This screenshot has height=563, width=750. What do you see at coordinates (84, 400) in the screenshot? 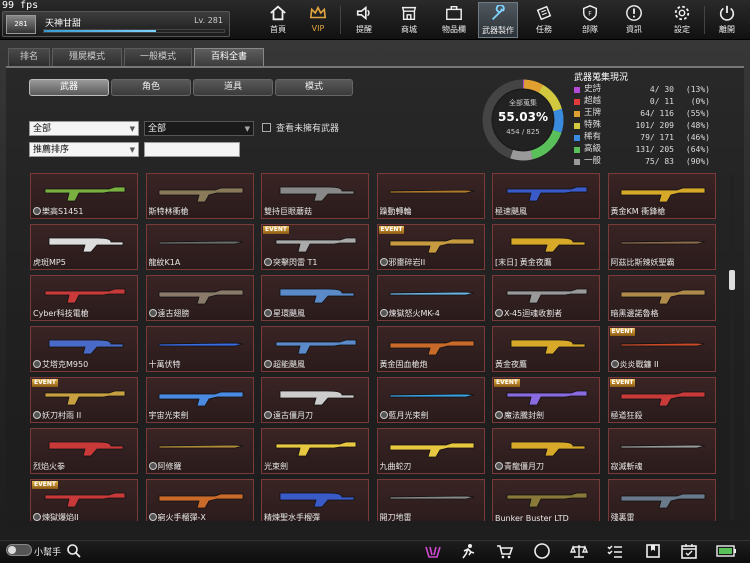
I see `weapon-card: EVENT 妖刀村雨 II` at bounding box center [84, 400].